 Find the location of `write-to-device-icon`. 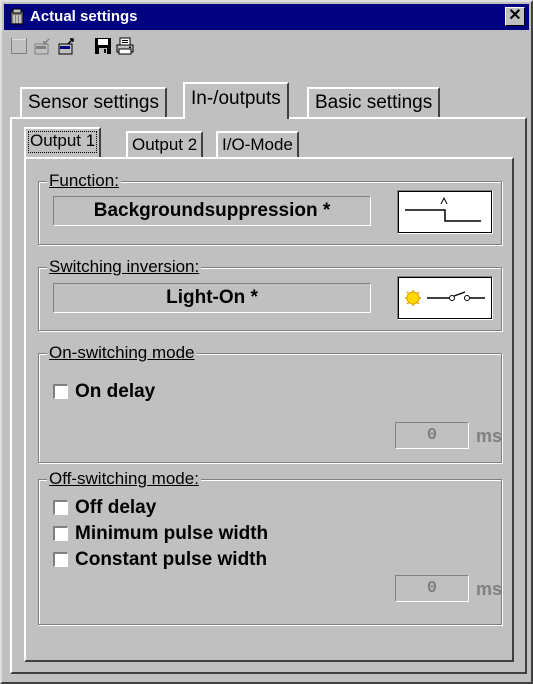

write-to-device-icon is located at coordinates (66, 46).